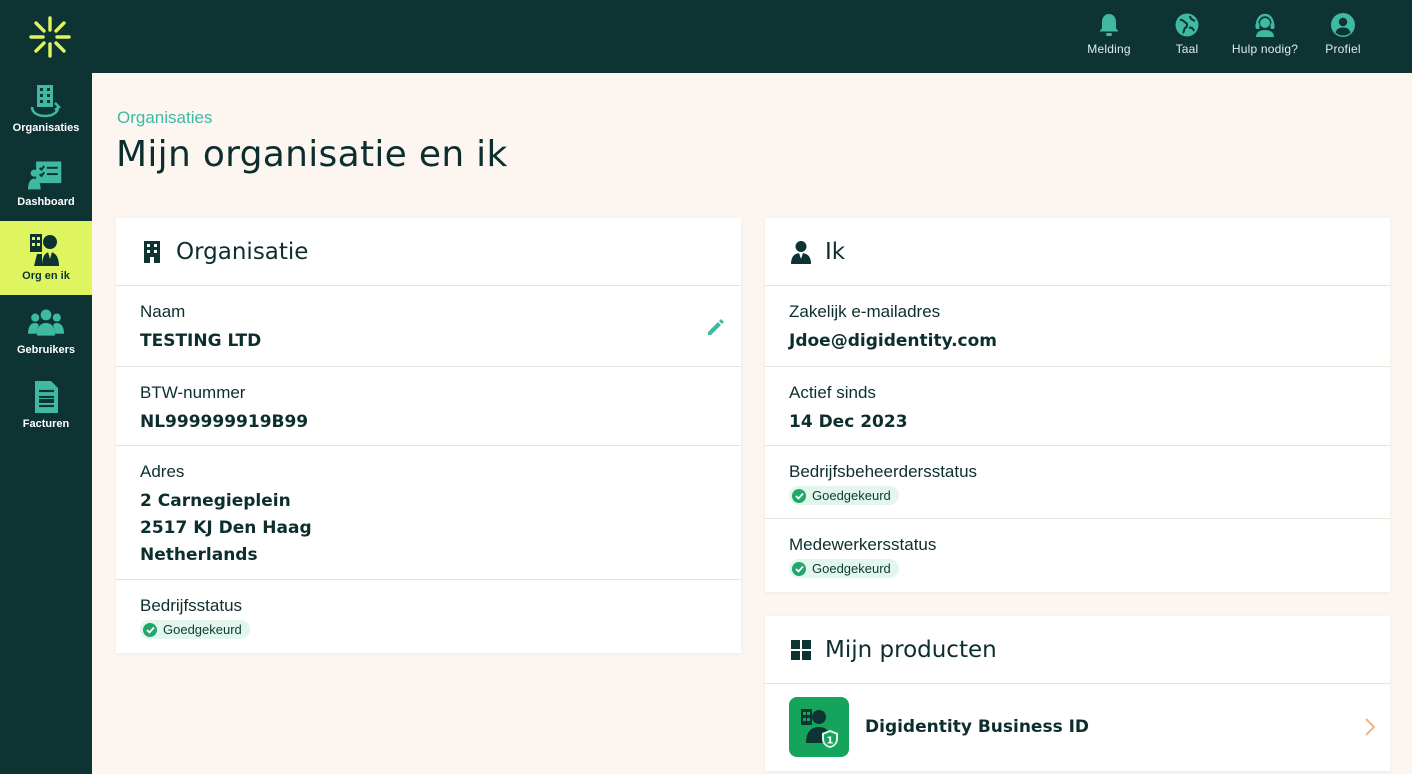 The width and height of the screenshot is (1412, 774). I want to click on address-line: 2 Carnegieplein, so click(215, 501).